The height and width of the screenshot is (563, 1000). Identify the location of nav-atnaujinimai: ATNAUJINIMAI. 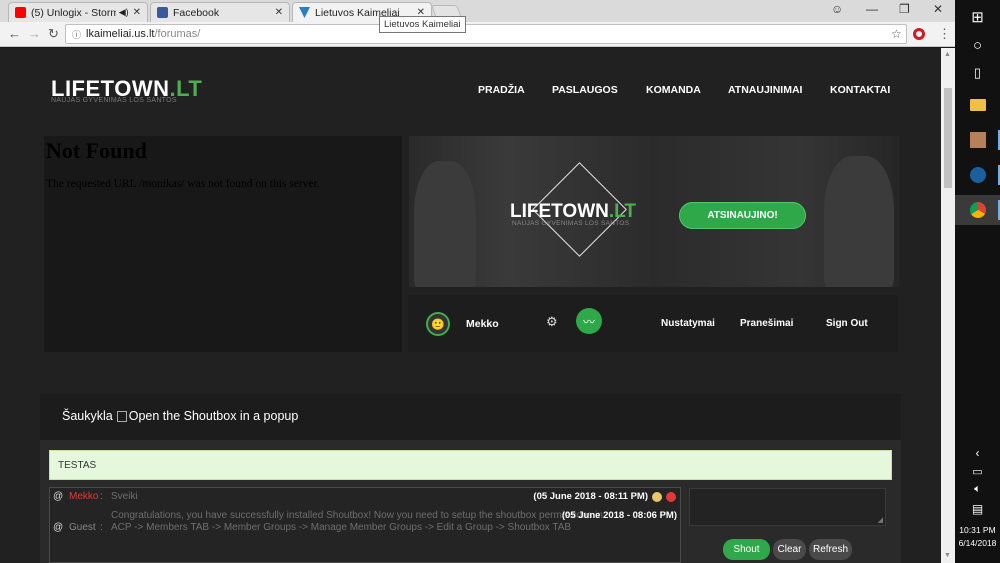
(765, 90).